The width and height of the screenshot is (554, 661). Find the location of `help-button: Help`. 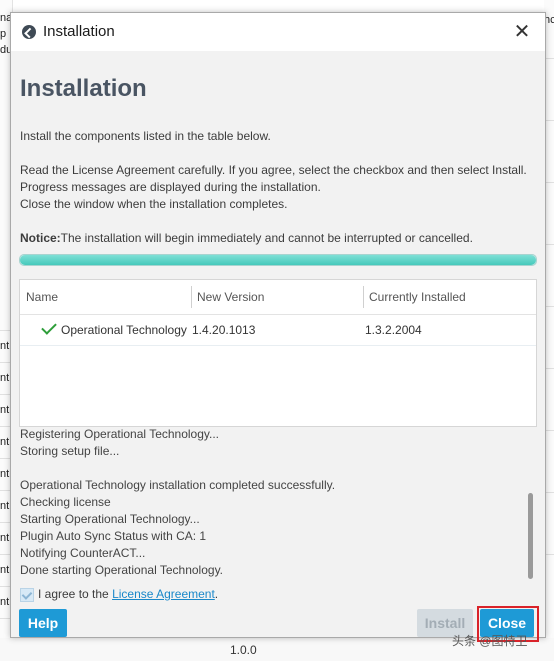

help-button: Help is located at coordinates (43, 623).